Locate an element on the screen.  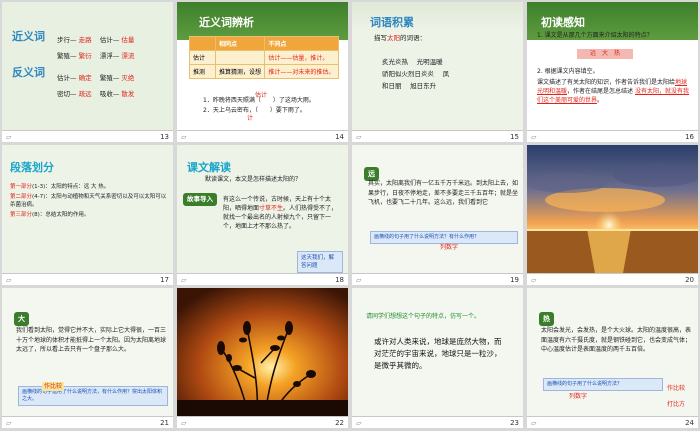
method-answer-3: 打比方 is located at coordinates (676, 404).